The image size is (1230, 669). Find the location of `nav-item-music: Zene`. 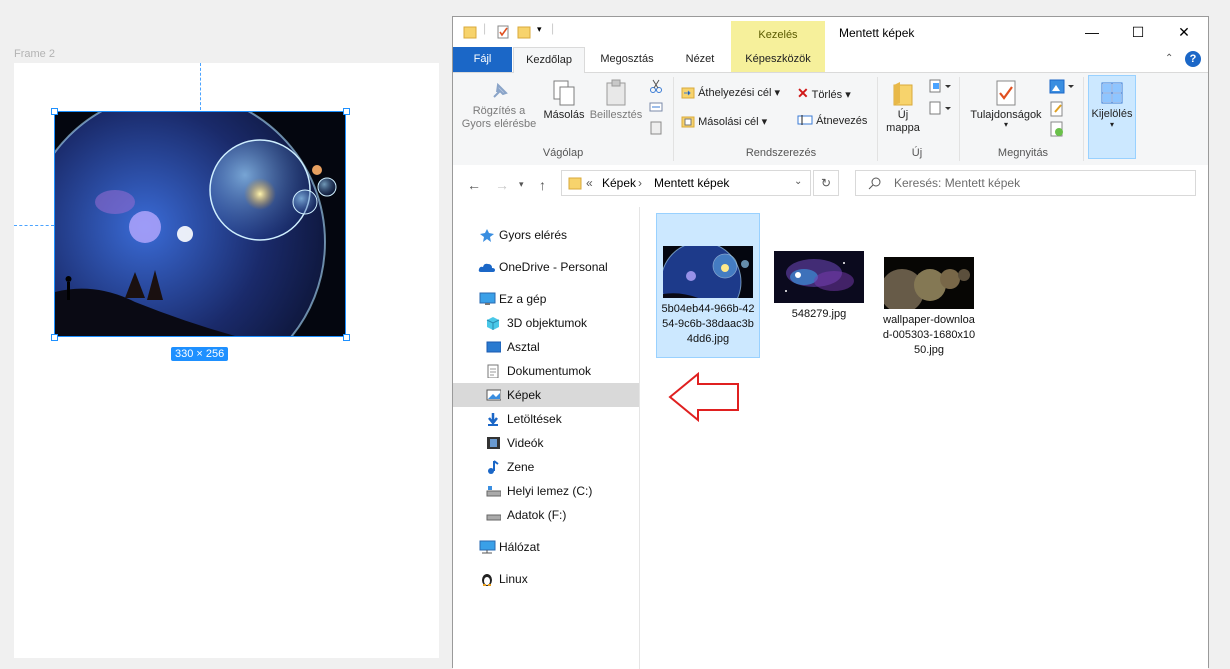

nav-item-music: Zene is located at coordinates (546, 467).